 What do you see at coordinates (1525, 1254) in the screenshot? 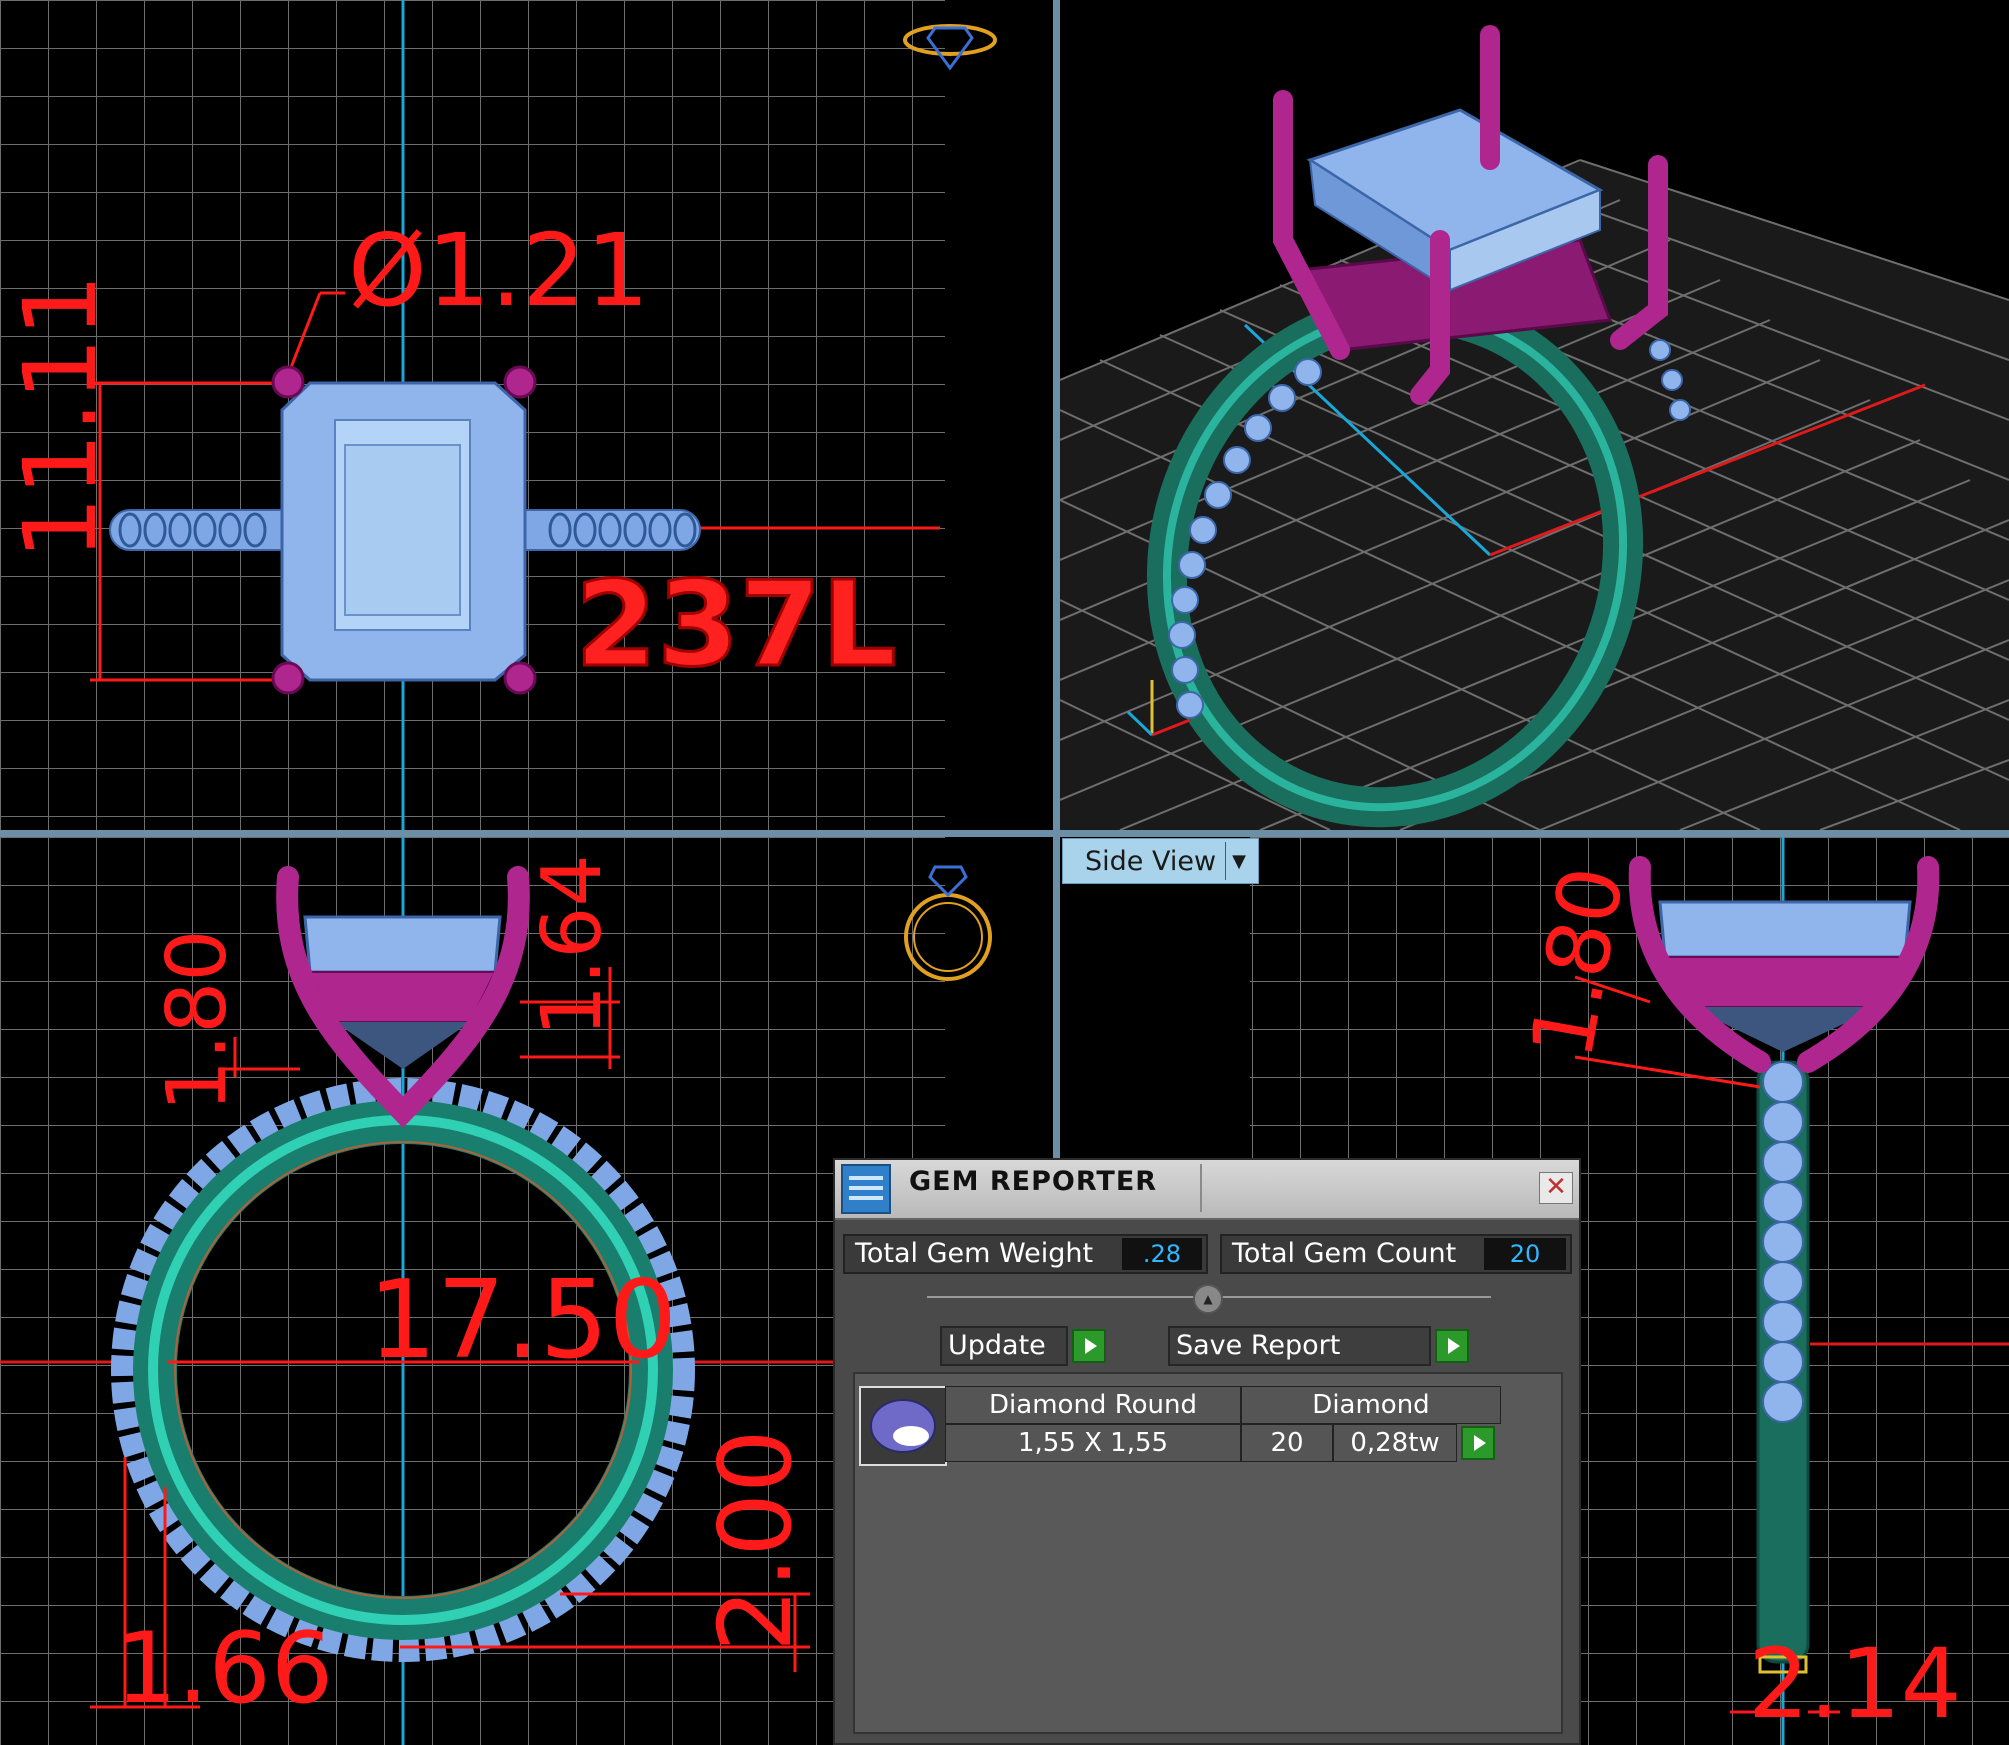
I see `total-gem-count-value: 20` at bounding box center [1525, 1254].